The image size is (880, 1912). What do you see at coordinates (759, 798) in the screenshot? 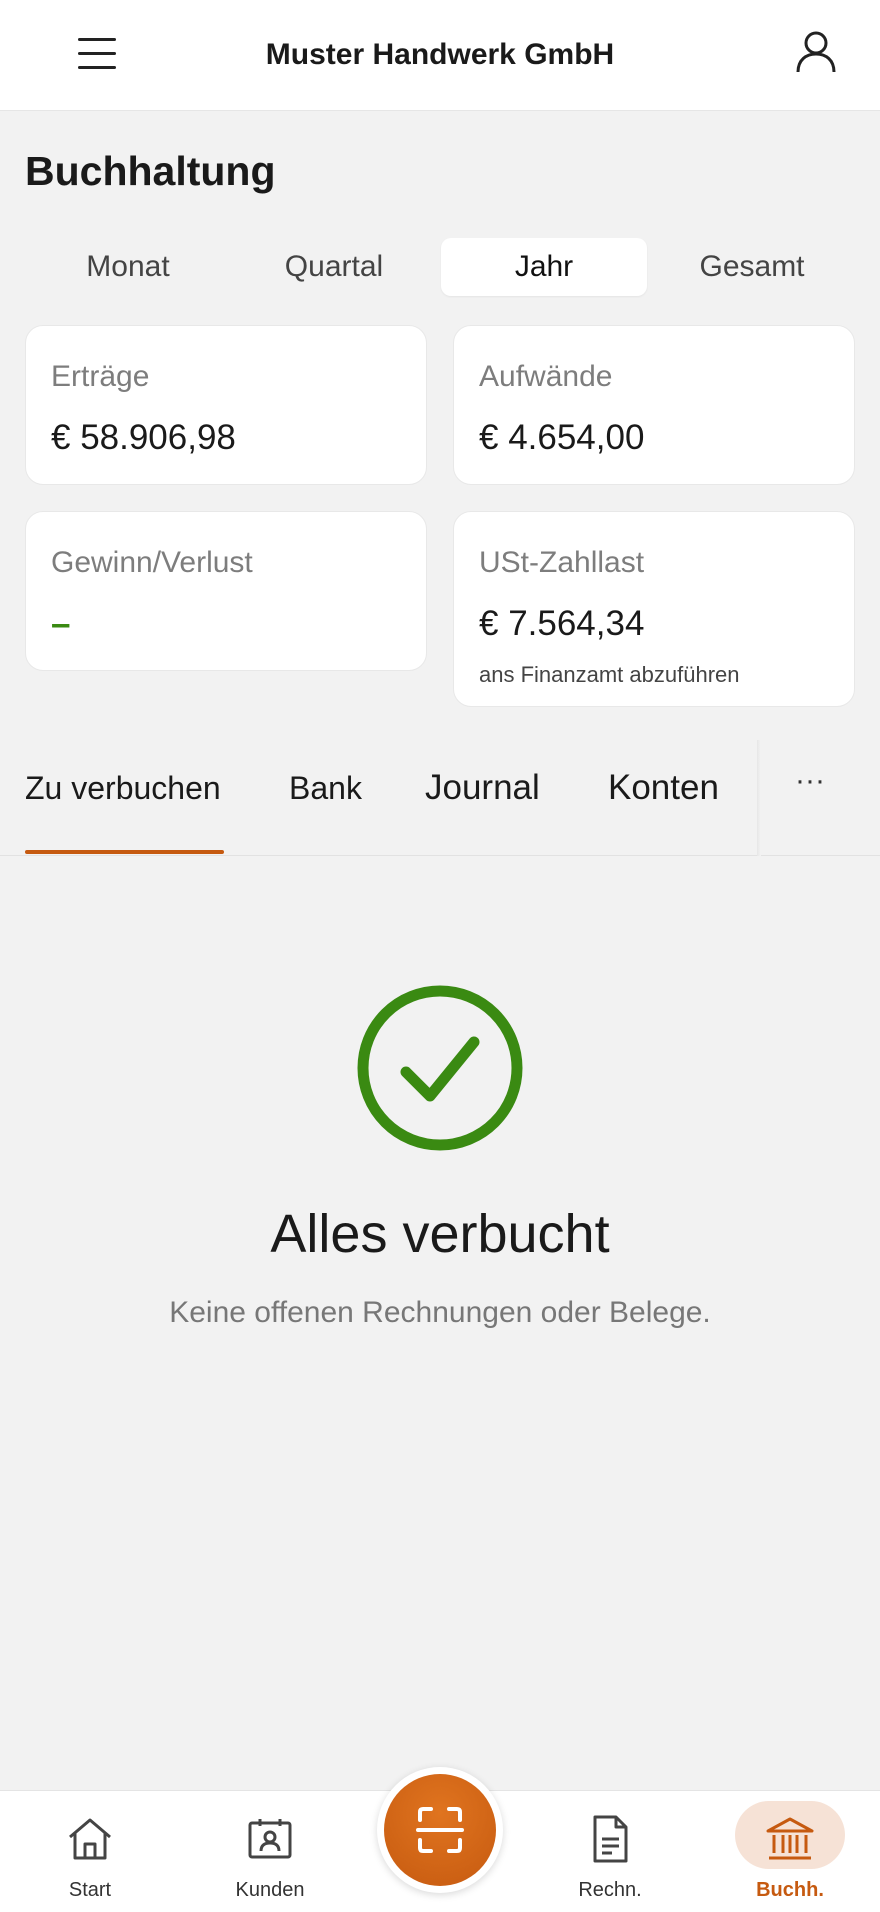
I see `tab-scroll-divider` at bounding box center [759, 798].